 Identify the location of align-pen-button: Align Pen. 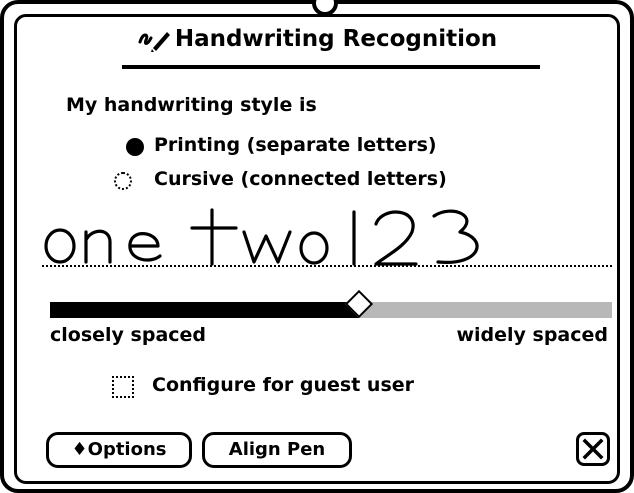
(277, 450).